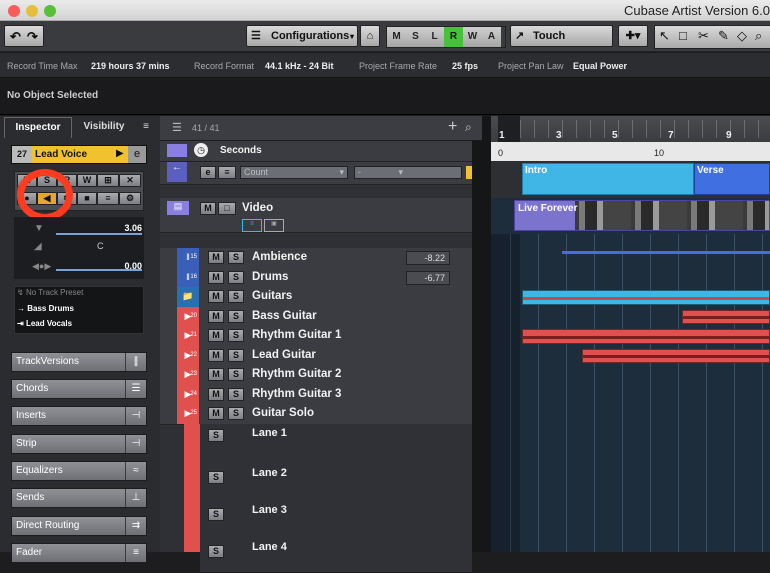 This screenshot has height=573, width=770. Describe the element at coordinates (79, 553) in the screenshot. I see `section-fader: Fader ≡` at that location.